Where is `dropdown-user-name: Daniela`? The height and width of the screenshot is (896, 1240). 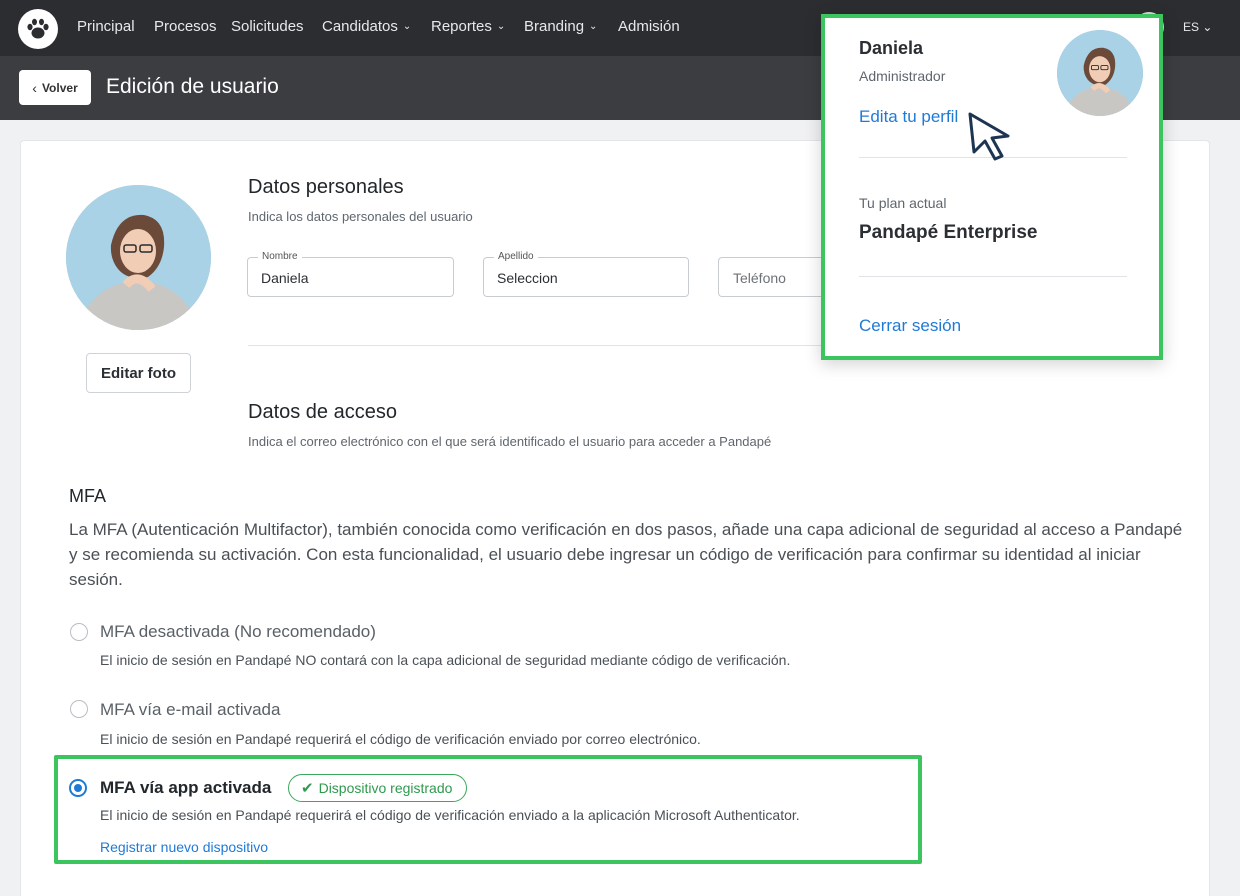 dropdown-user-name: Daniela is located at coordinates (891, 48).